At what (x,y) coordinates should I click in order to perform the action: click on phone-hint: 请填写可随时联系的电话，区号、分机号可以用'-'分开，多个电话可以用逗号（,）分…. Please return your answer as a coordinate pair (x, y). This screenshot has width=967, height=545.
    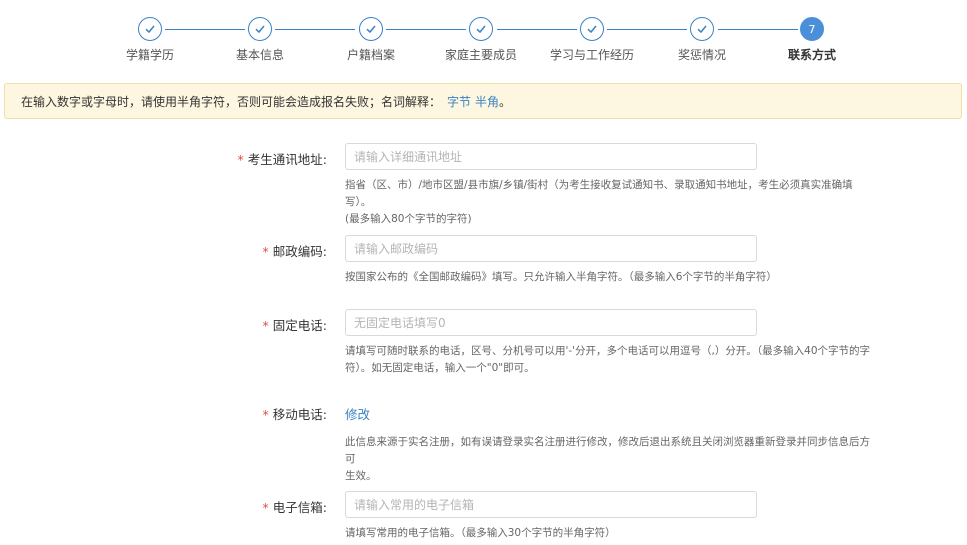
    Looking at the image, I should click on (608, 359).